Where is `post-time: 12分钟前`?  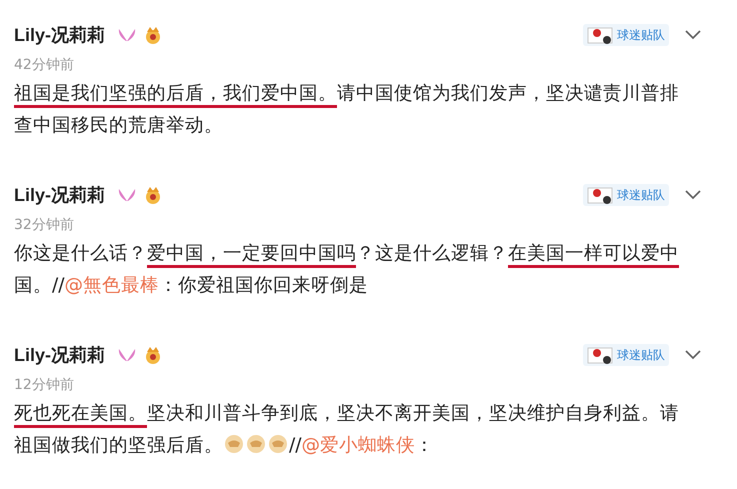
post-time: 12分钟前 is located at coordinates (44, 385).